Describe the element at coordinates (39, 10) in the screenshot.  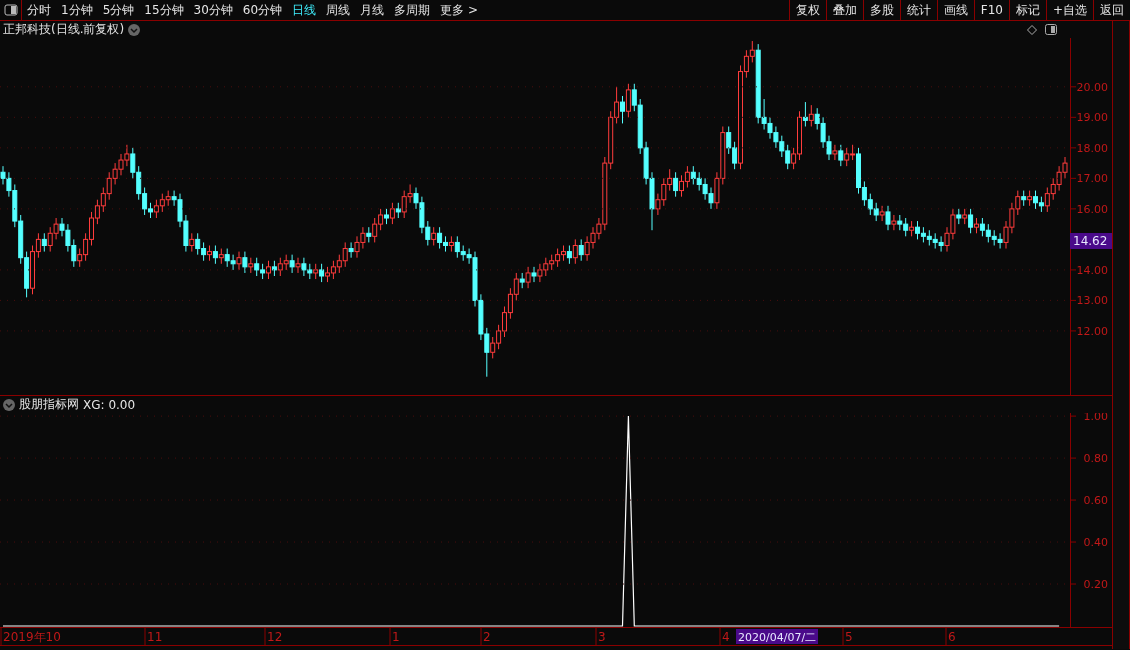
I see `period-tab: 分时` at that location.